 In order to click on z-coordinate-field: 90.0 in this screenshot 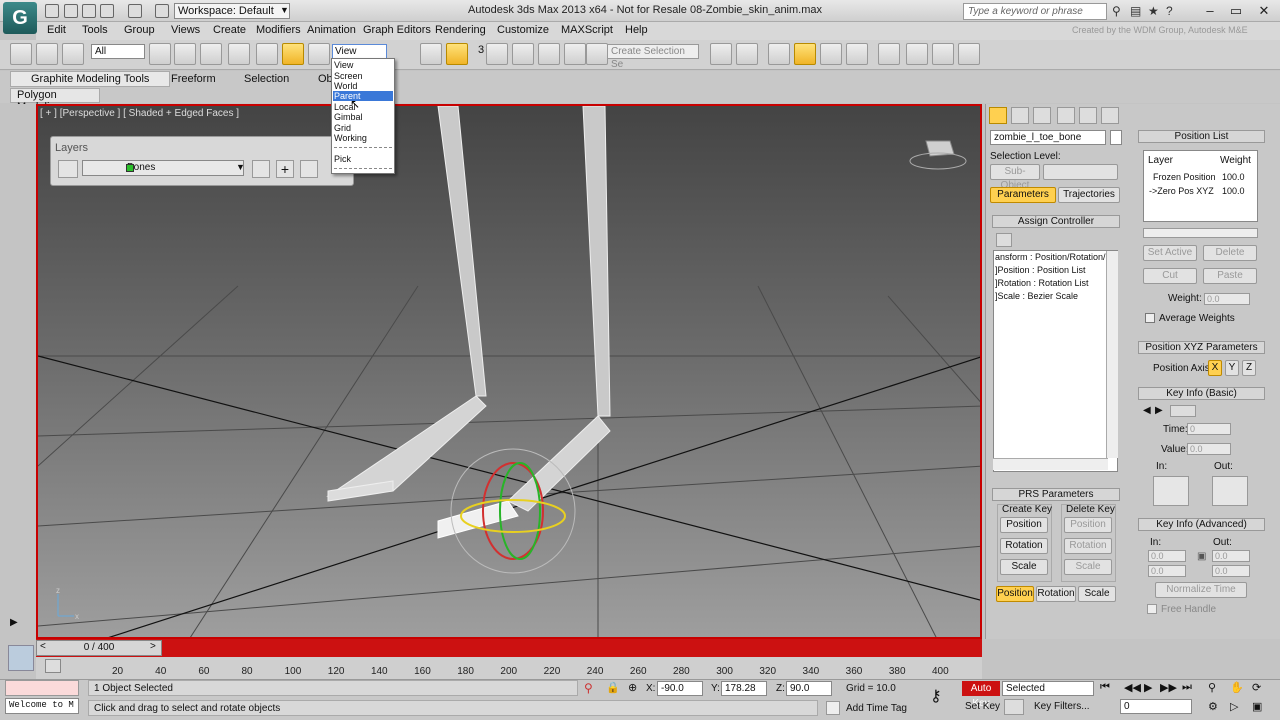, I will do `click(809, 688)`.